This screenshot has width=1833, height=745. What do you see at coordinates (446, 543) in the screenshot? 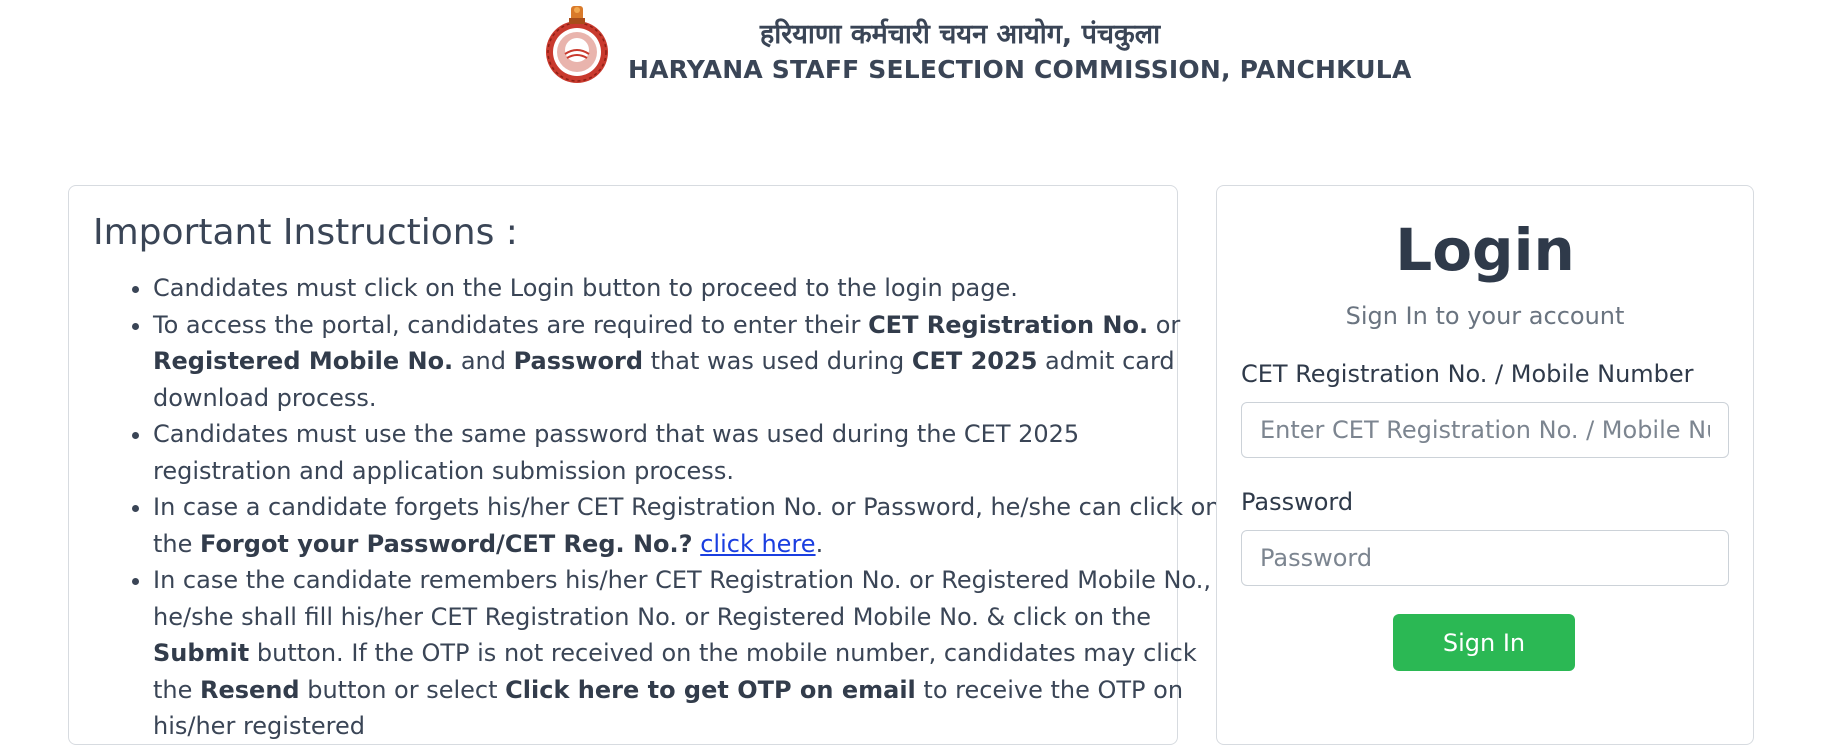
I see `instruction-bold: Forgot your Password/CET Reg. No.?` at bounding box center [446, 543].